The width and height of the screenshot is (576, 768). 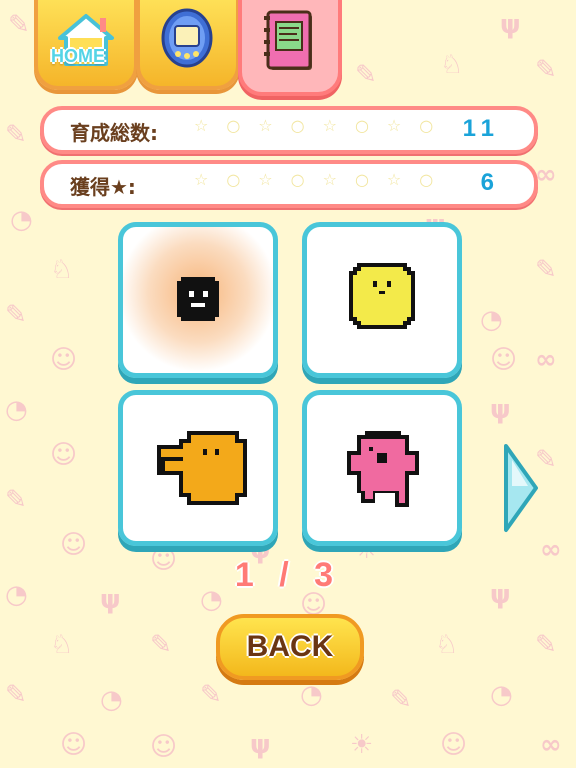 I want to click on raised-count-value: 11, so click(x=481, y=128).